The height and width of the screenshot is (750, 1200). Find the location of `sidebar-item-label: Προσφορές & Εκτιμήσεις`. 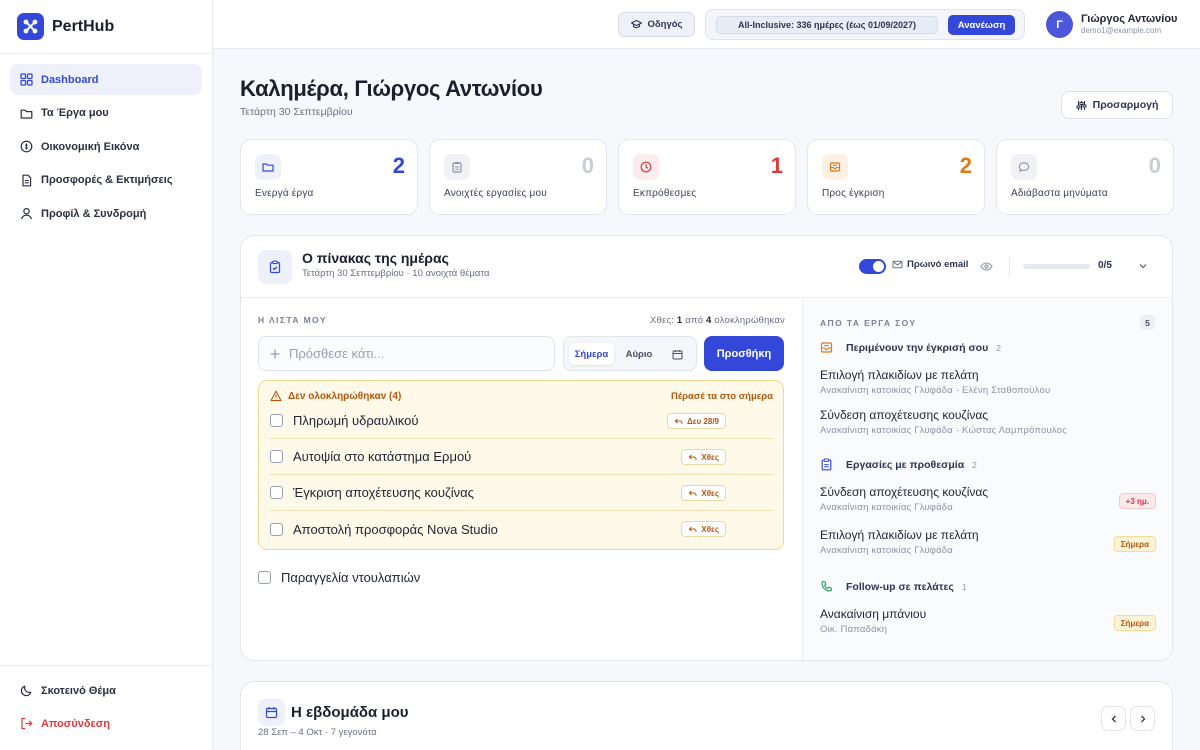

sidebar-item-label: Προσφορές & Εκτιμήσεις is located at coordinates (107, 180).